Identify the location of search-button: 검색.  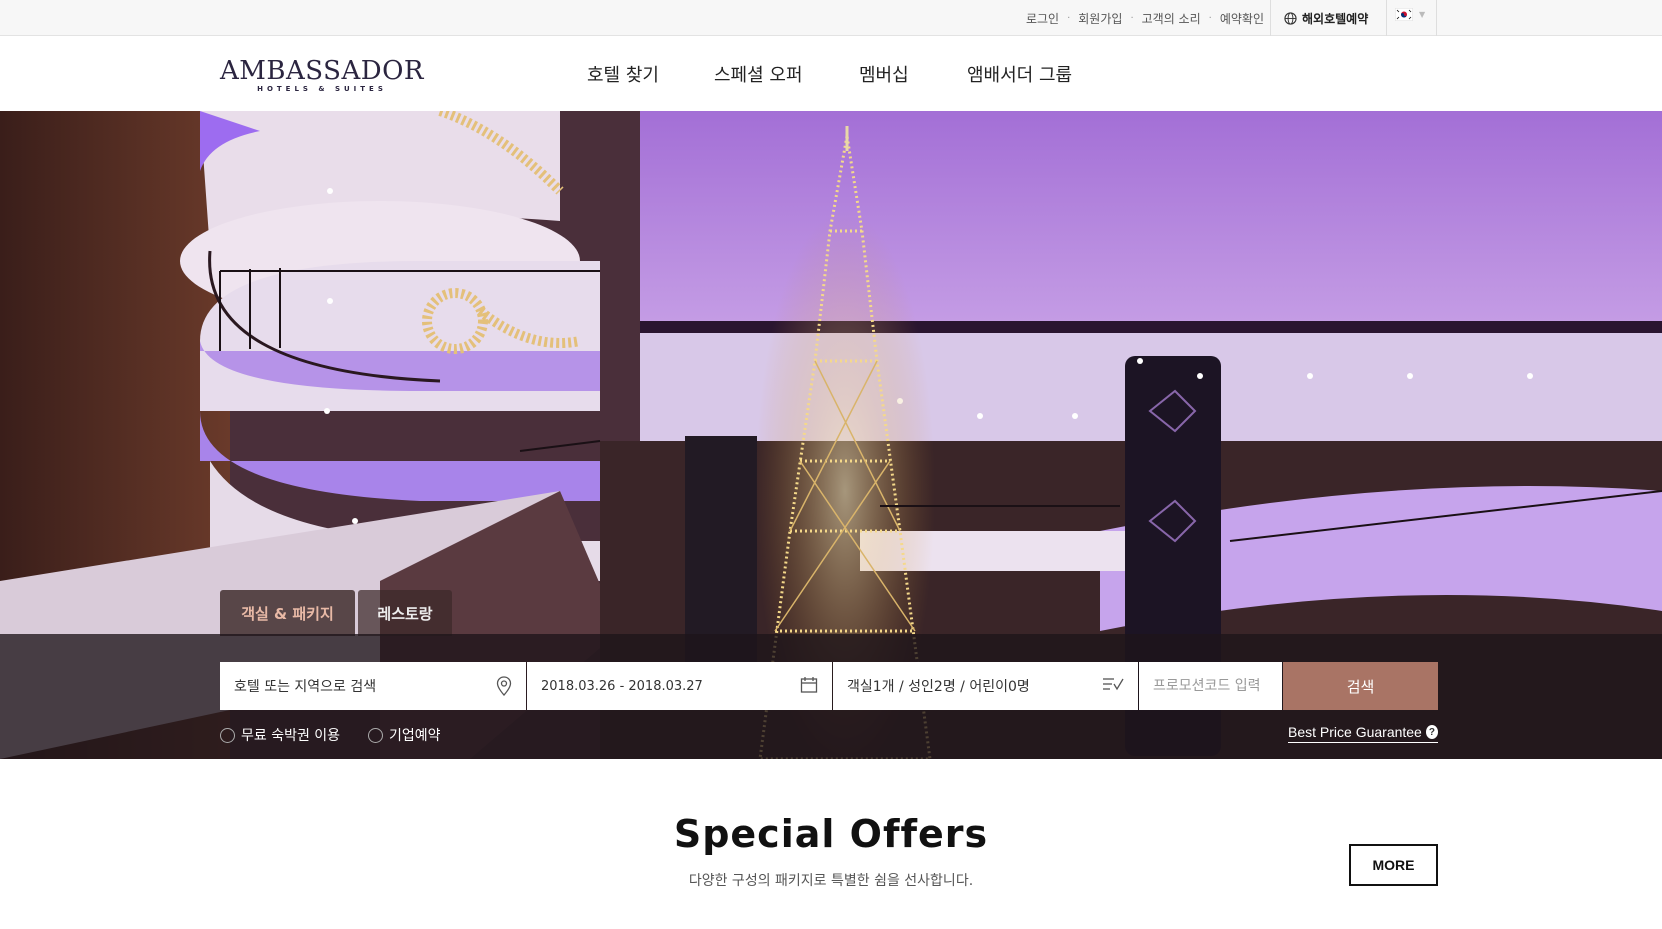
(1360, 686).